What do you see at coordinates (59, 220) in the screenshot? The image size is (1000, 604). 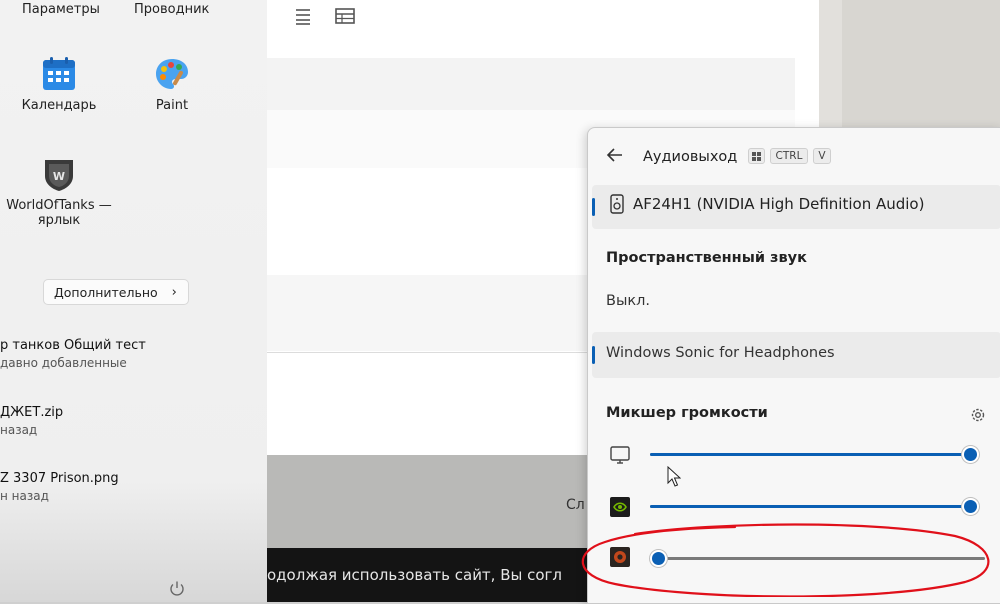 I see `app-label-line2: ярлык` at bounding box center [59, 220].